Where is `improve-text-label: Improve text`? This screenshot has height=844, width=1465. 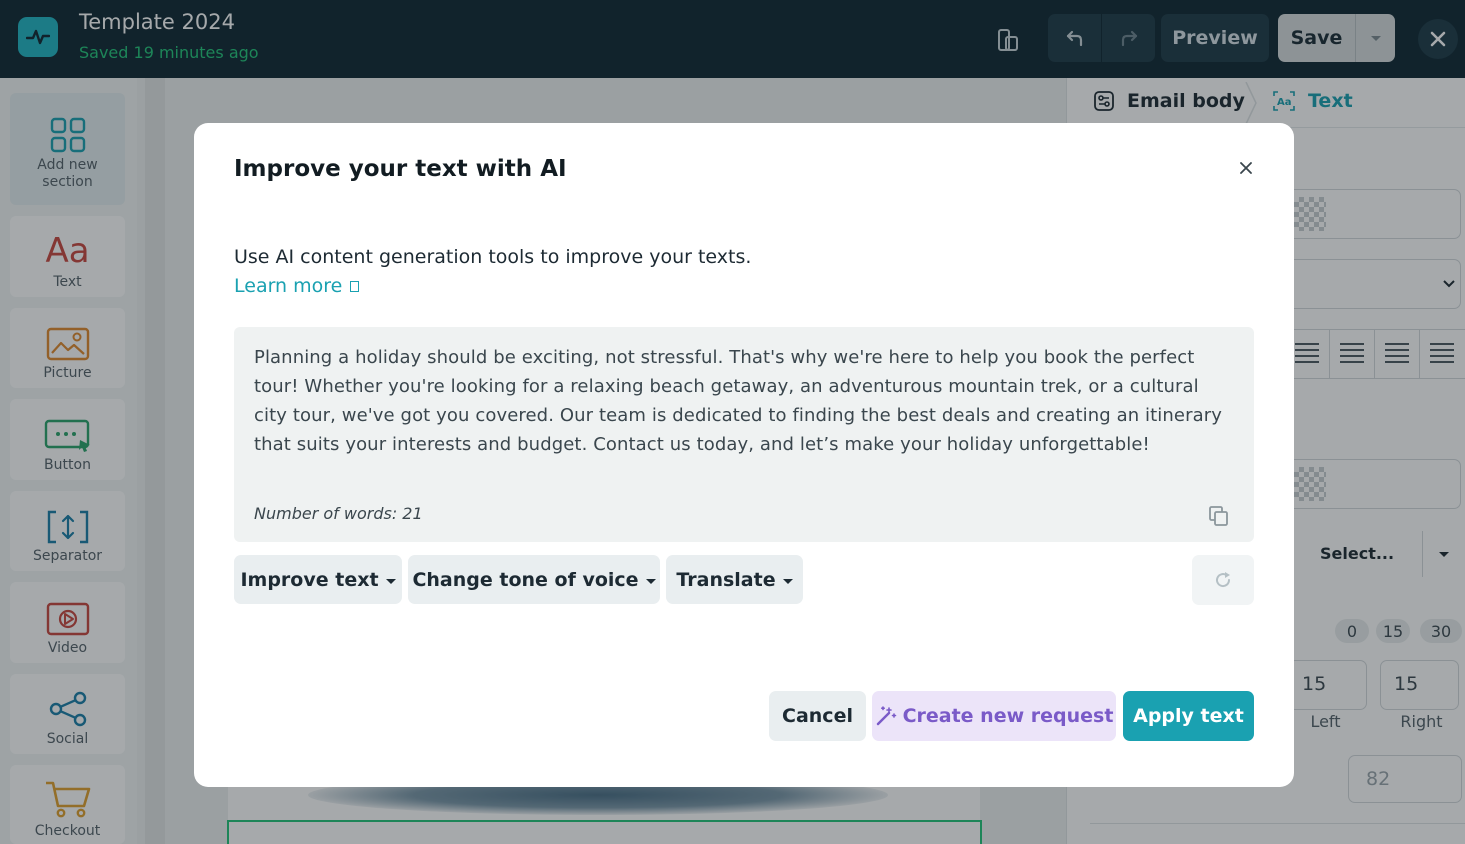
improve-text-label: Improve text is located at coordinates (309, 579).